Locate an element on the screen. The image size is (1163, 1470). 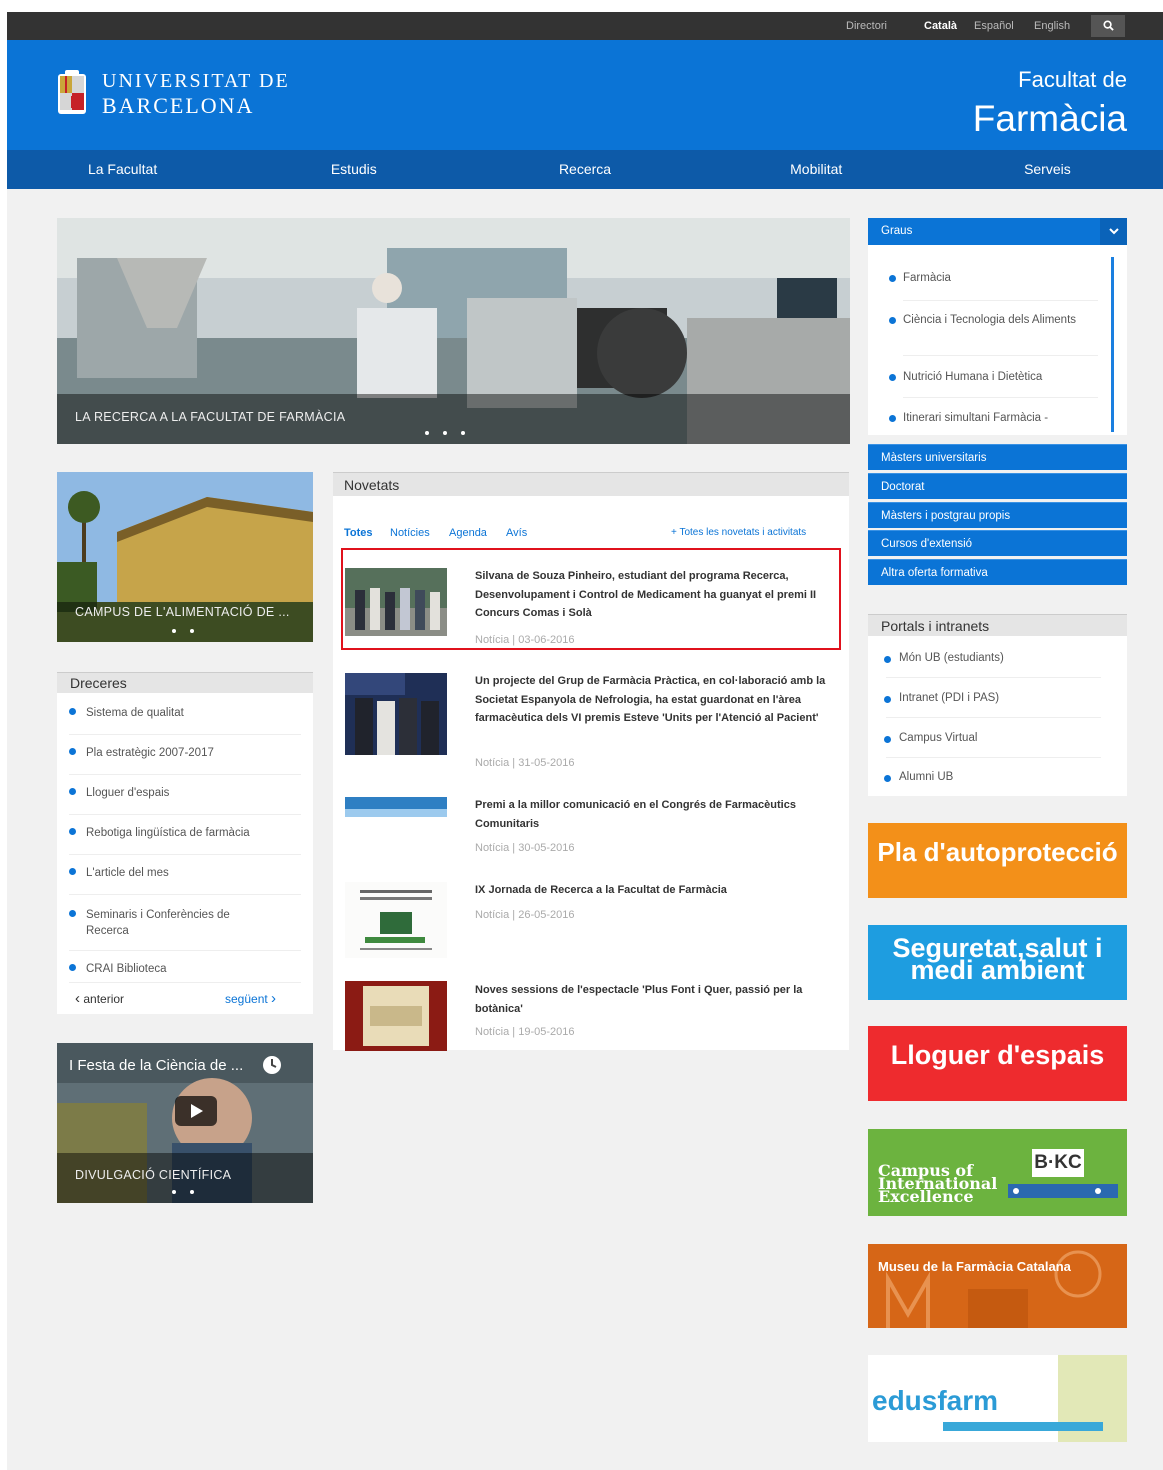
chevron-right-icon: › is located at coordinates (274, 998).